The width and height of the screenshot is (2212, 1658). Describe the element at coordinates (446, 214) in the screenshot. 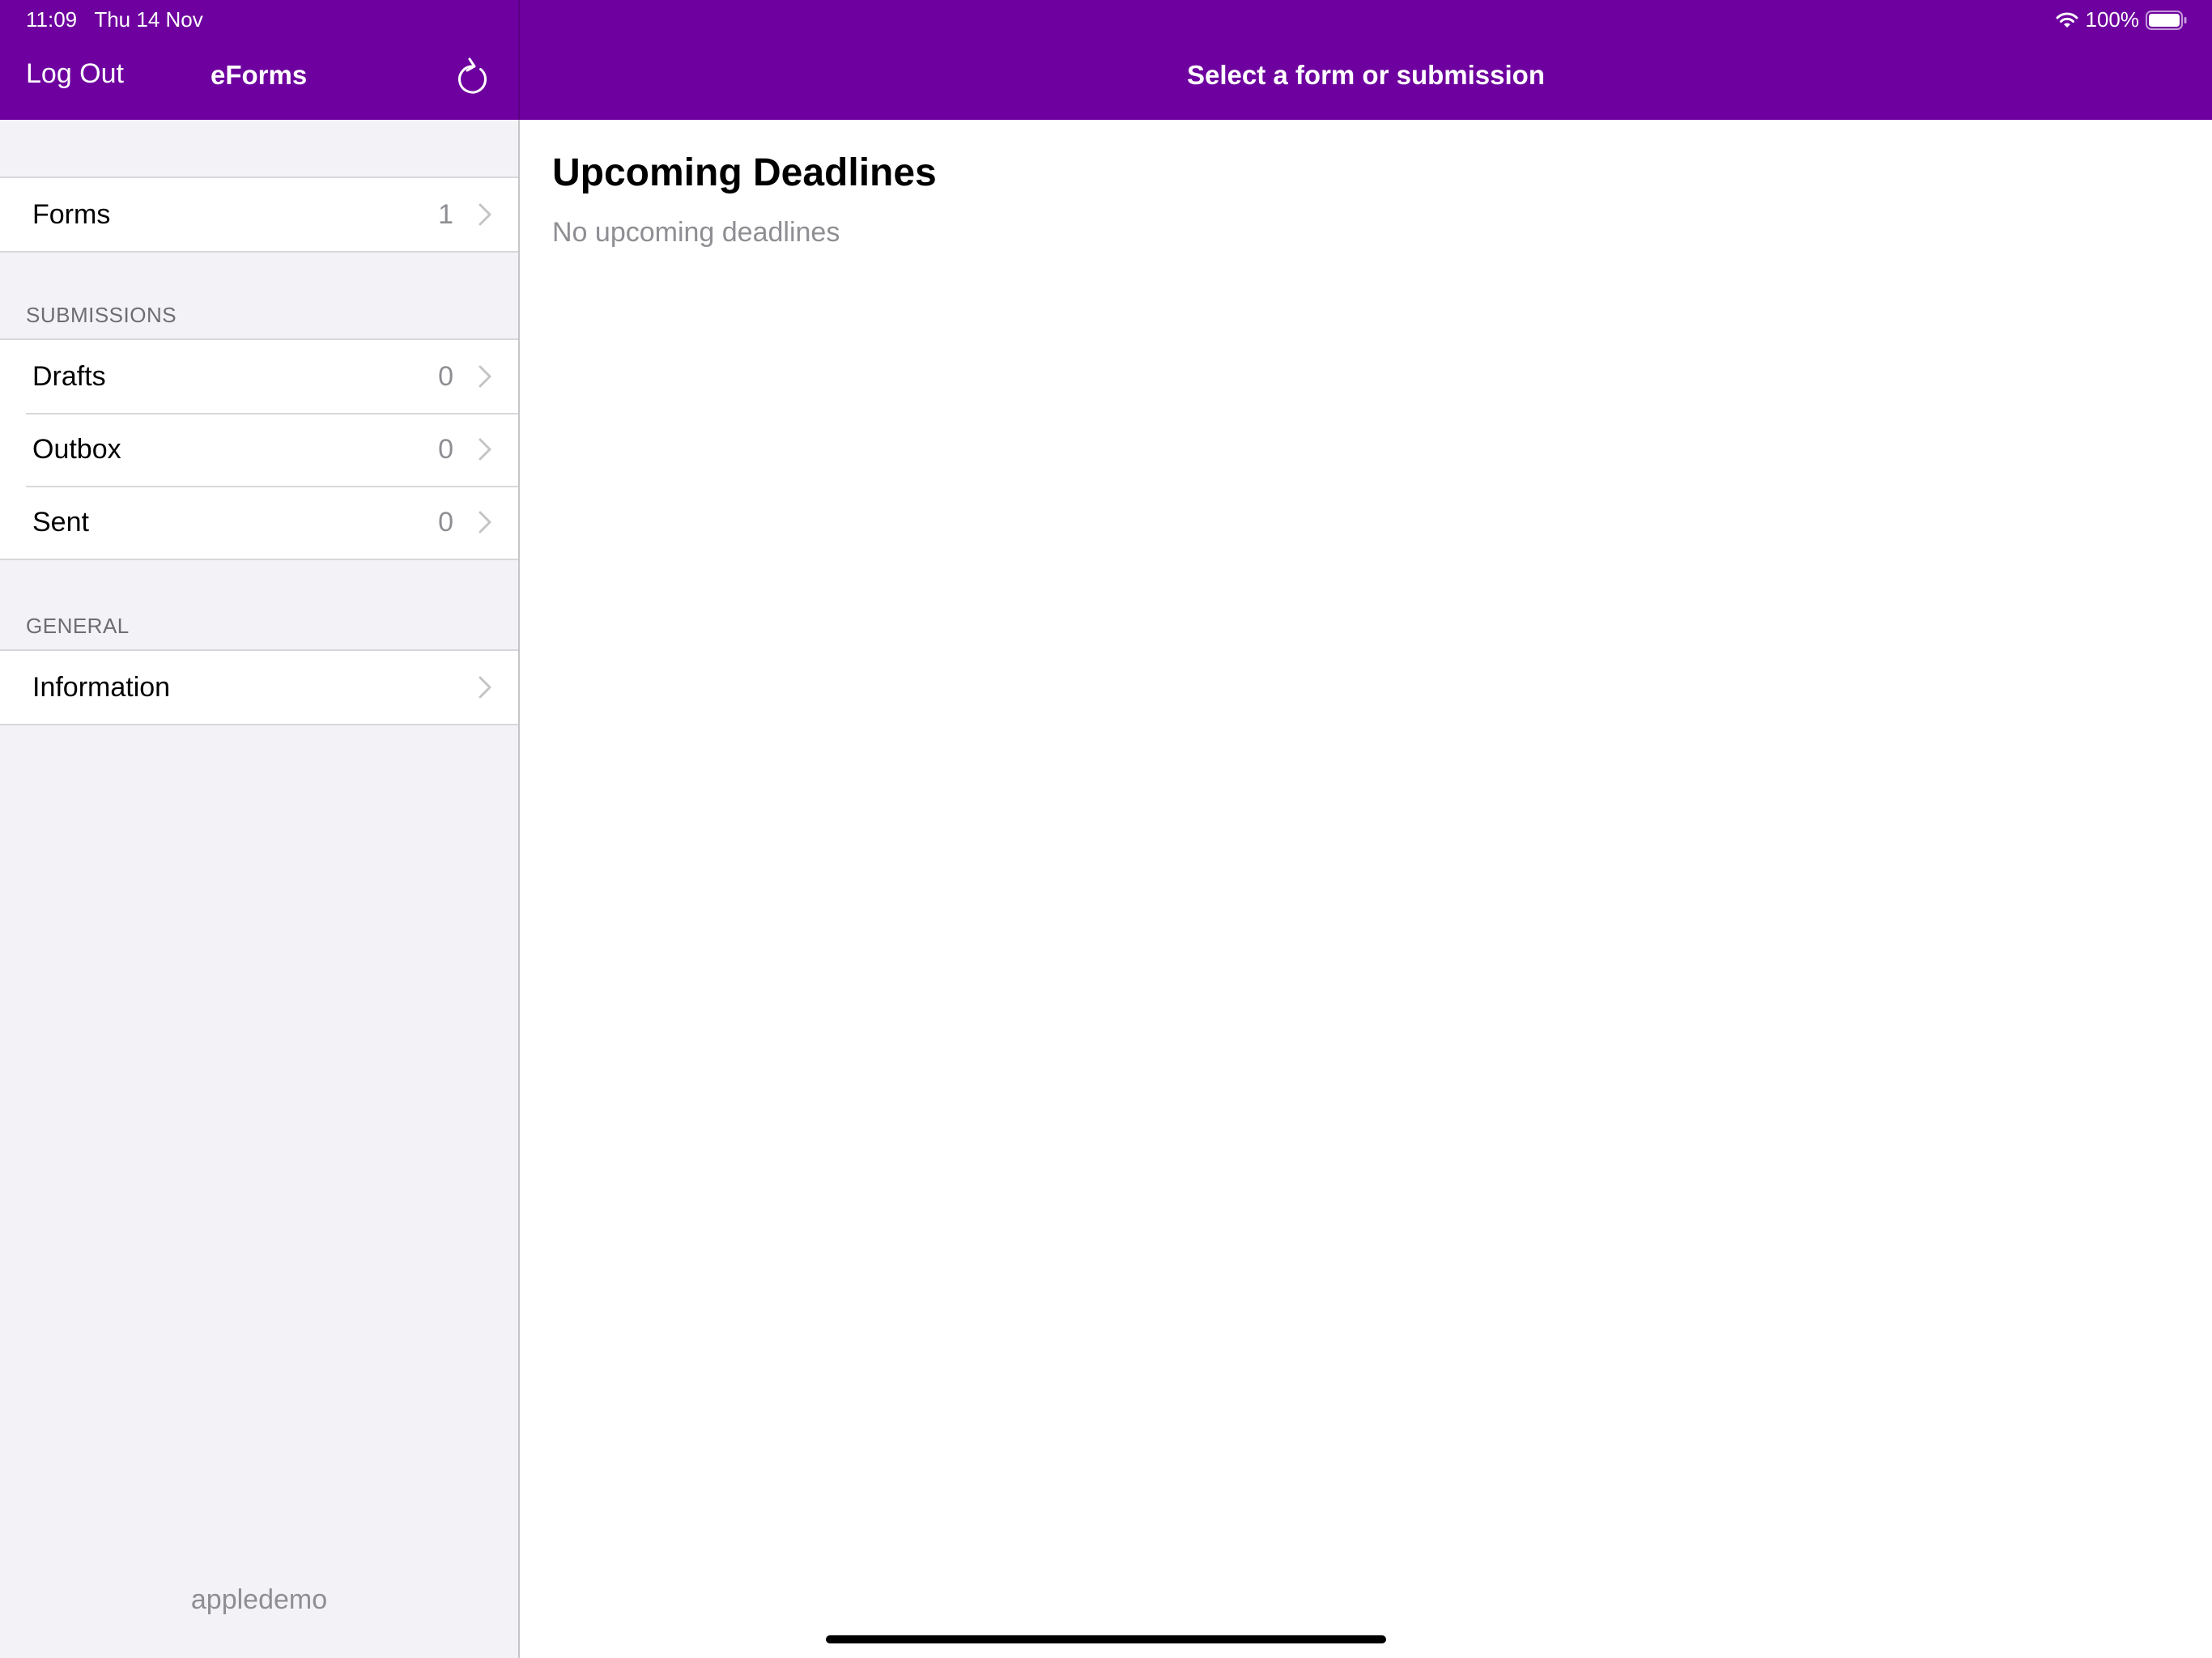

I see `forms-count: 1` at that location.